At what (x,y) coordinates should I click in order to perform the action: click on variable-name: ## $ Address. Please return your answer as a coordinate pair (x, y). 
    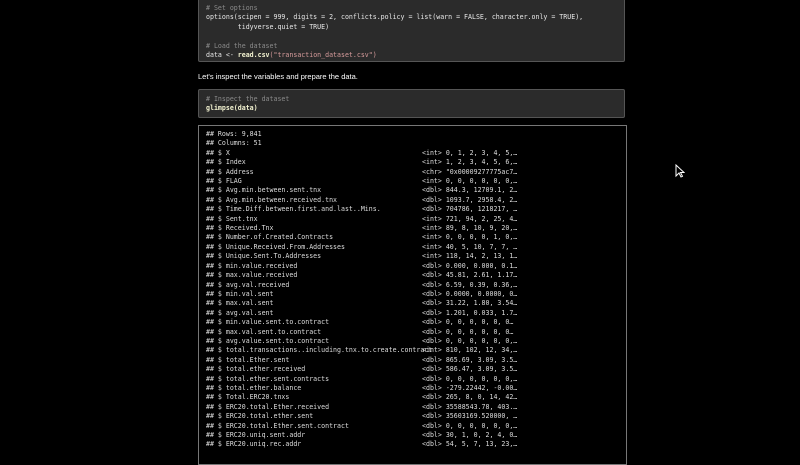
    Looking at the image, I should click on (230, 171).